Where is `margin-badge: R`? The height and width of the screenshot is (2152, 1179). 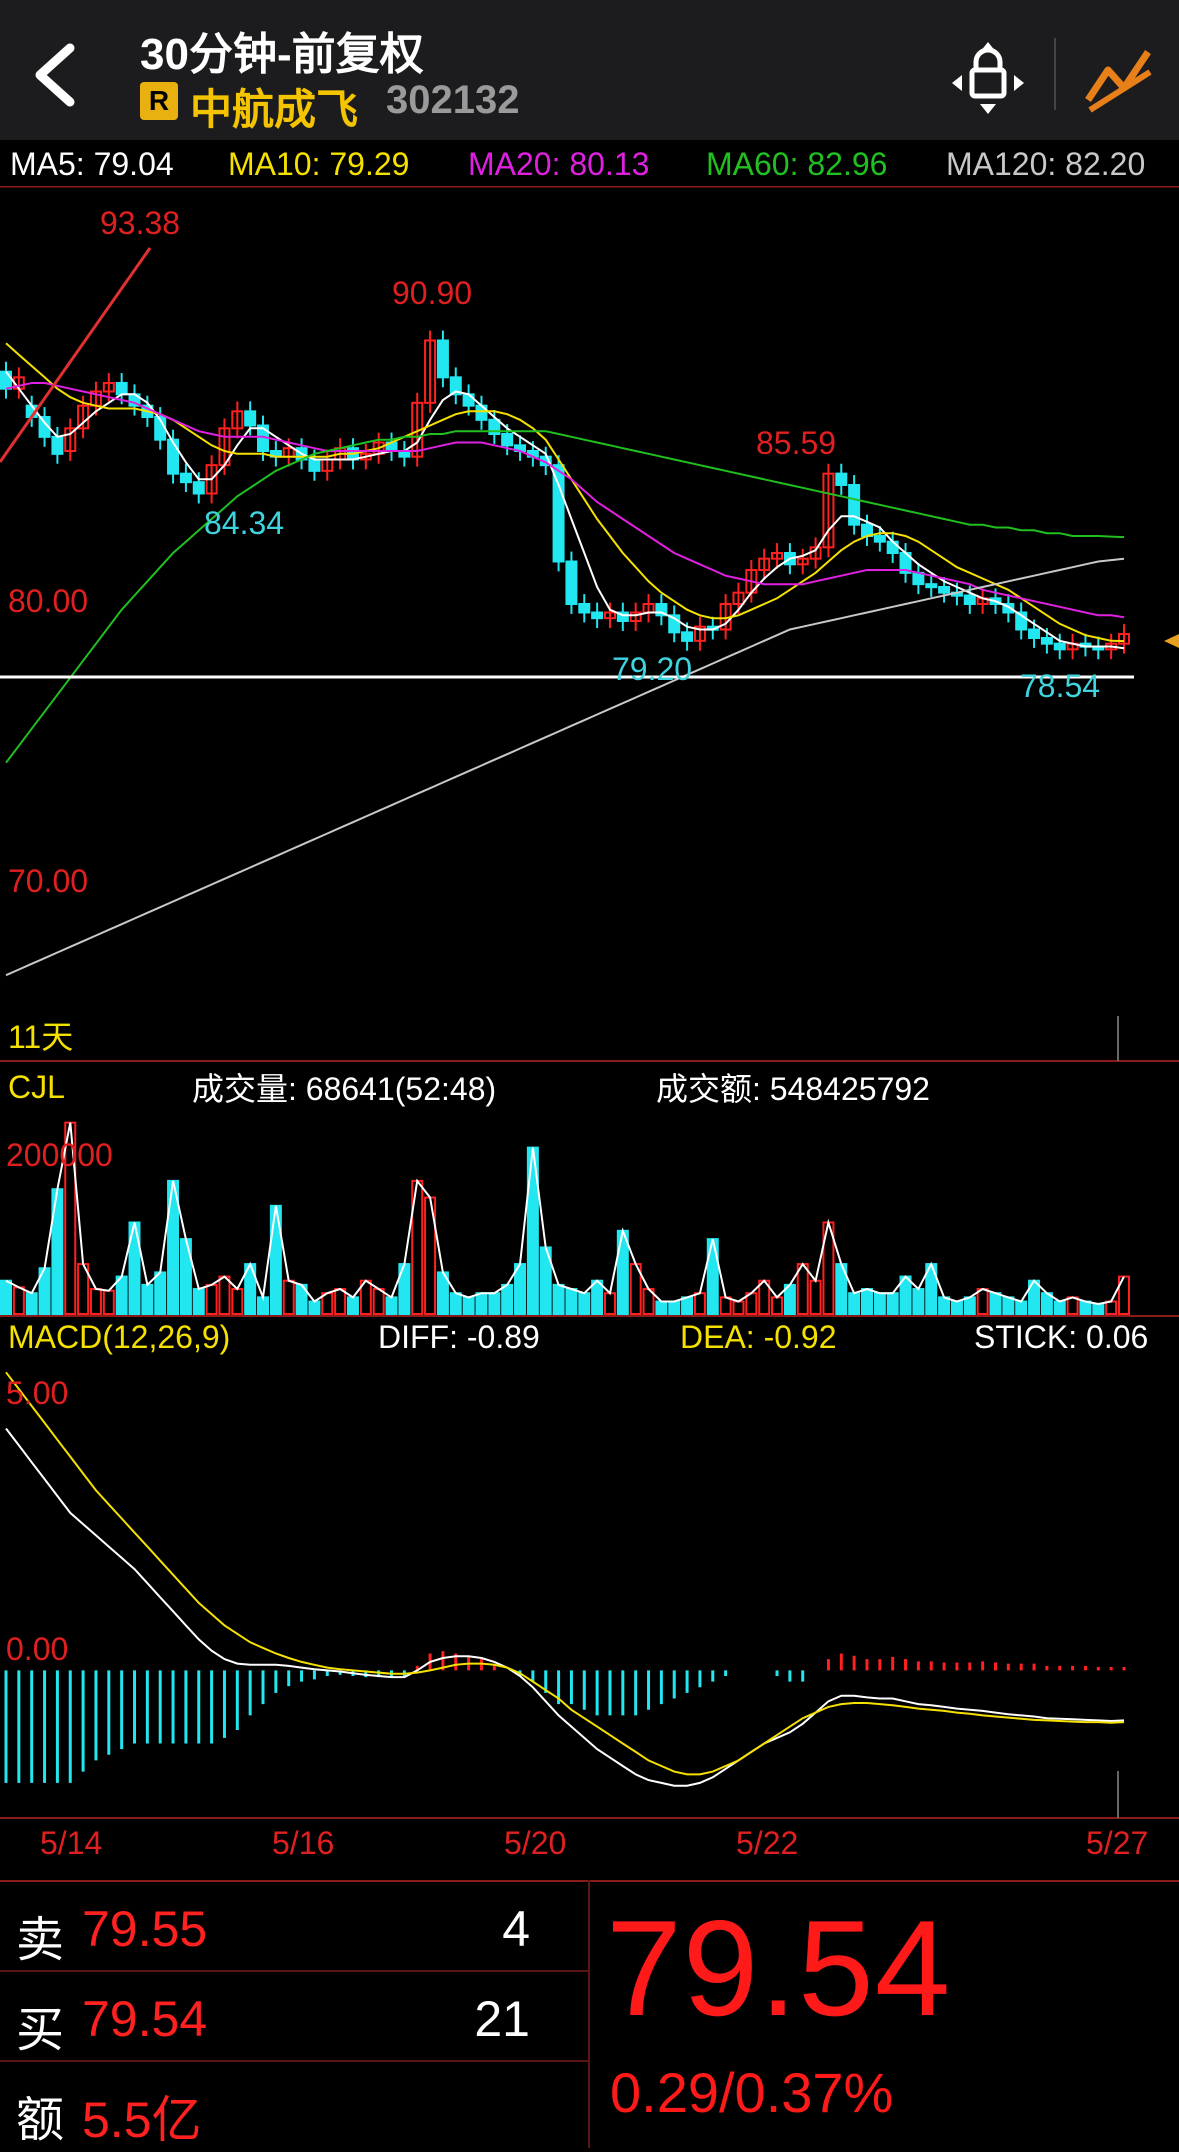
margin-badge: R is located at coordinates (159, 101).